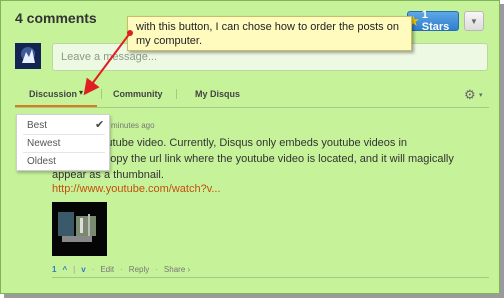 This screenshot has width=504, height=298. What do you see at coordinates (502, 151) in the screenshot?
I see `frame-shadow-right` at bounding box center [502, 151].